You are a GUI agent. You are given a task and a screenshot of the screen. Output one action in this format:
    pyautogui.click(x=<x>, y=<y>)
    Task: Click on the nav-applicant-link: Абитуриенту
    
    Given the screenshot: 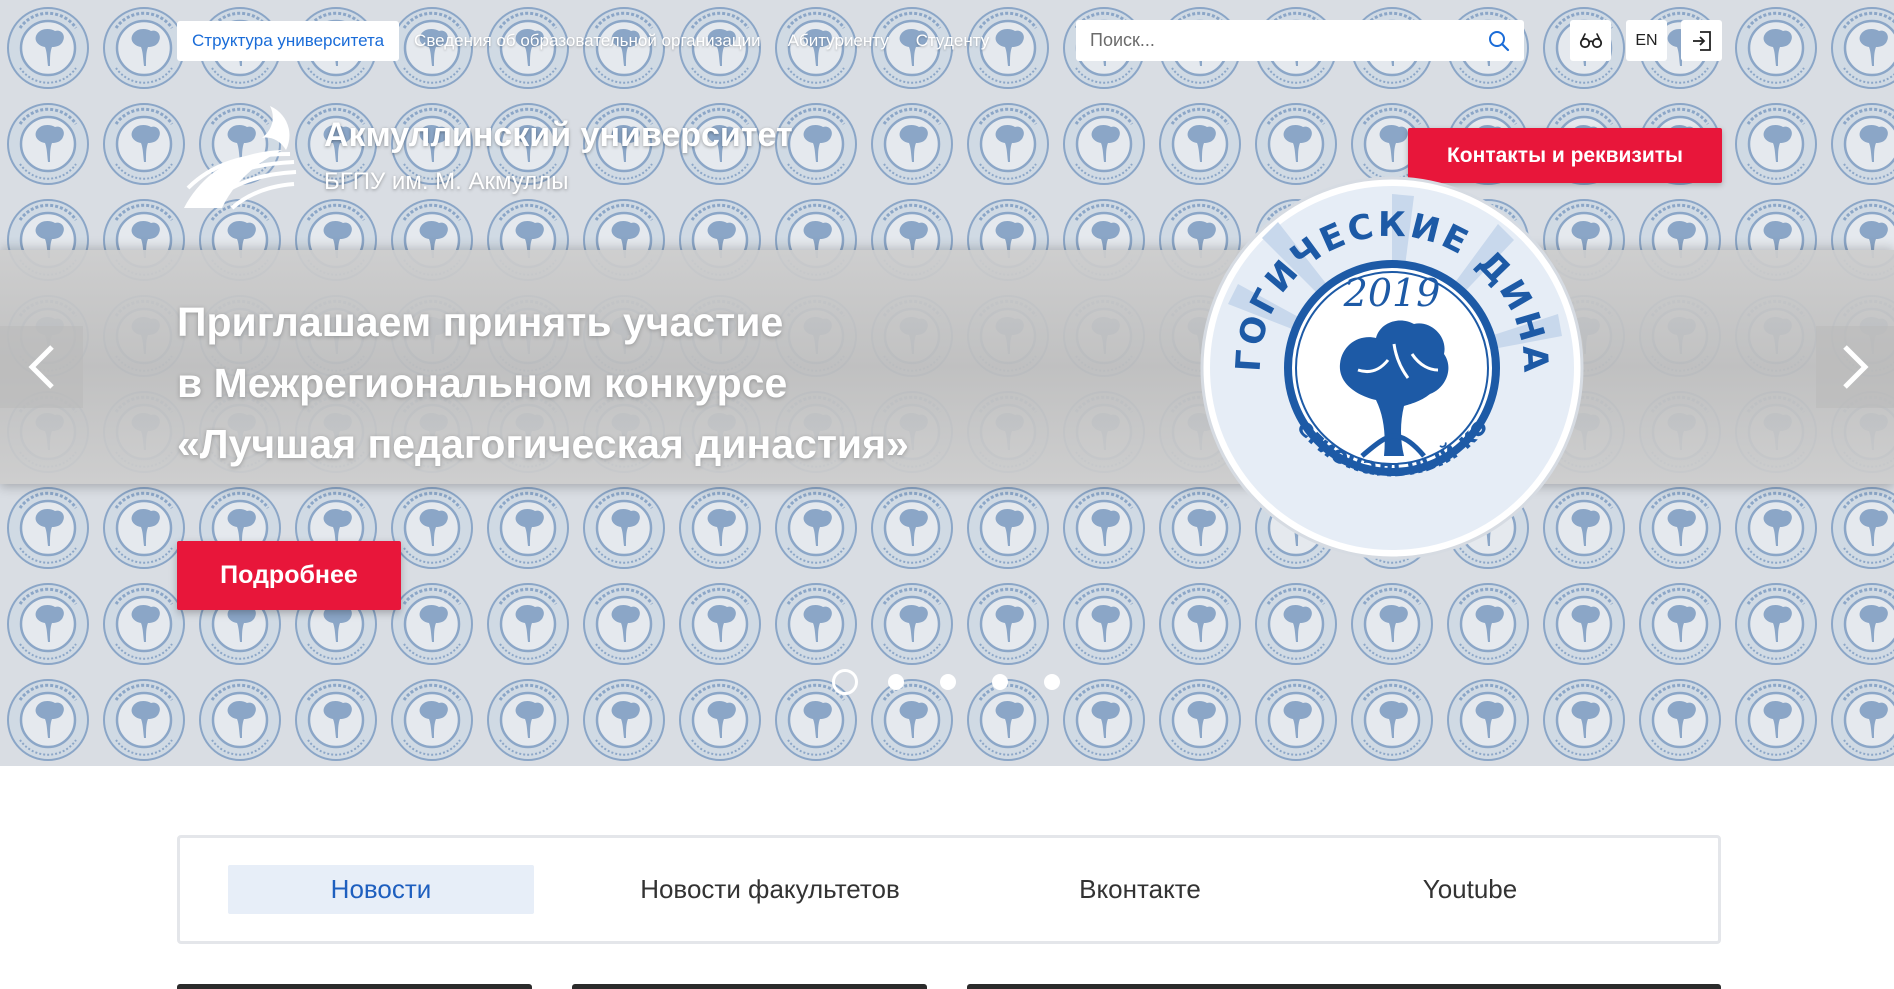 What is the action you would take?
    pyautogui.click(x=838, y=41)
    